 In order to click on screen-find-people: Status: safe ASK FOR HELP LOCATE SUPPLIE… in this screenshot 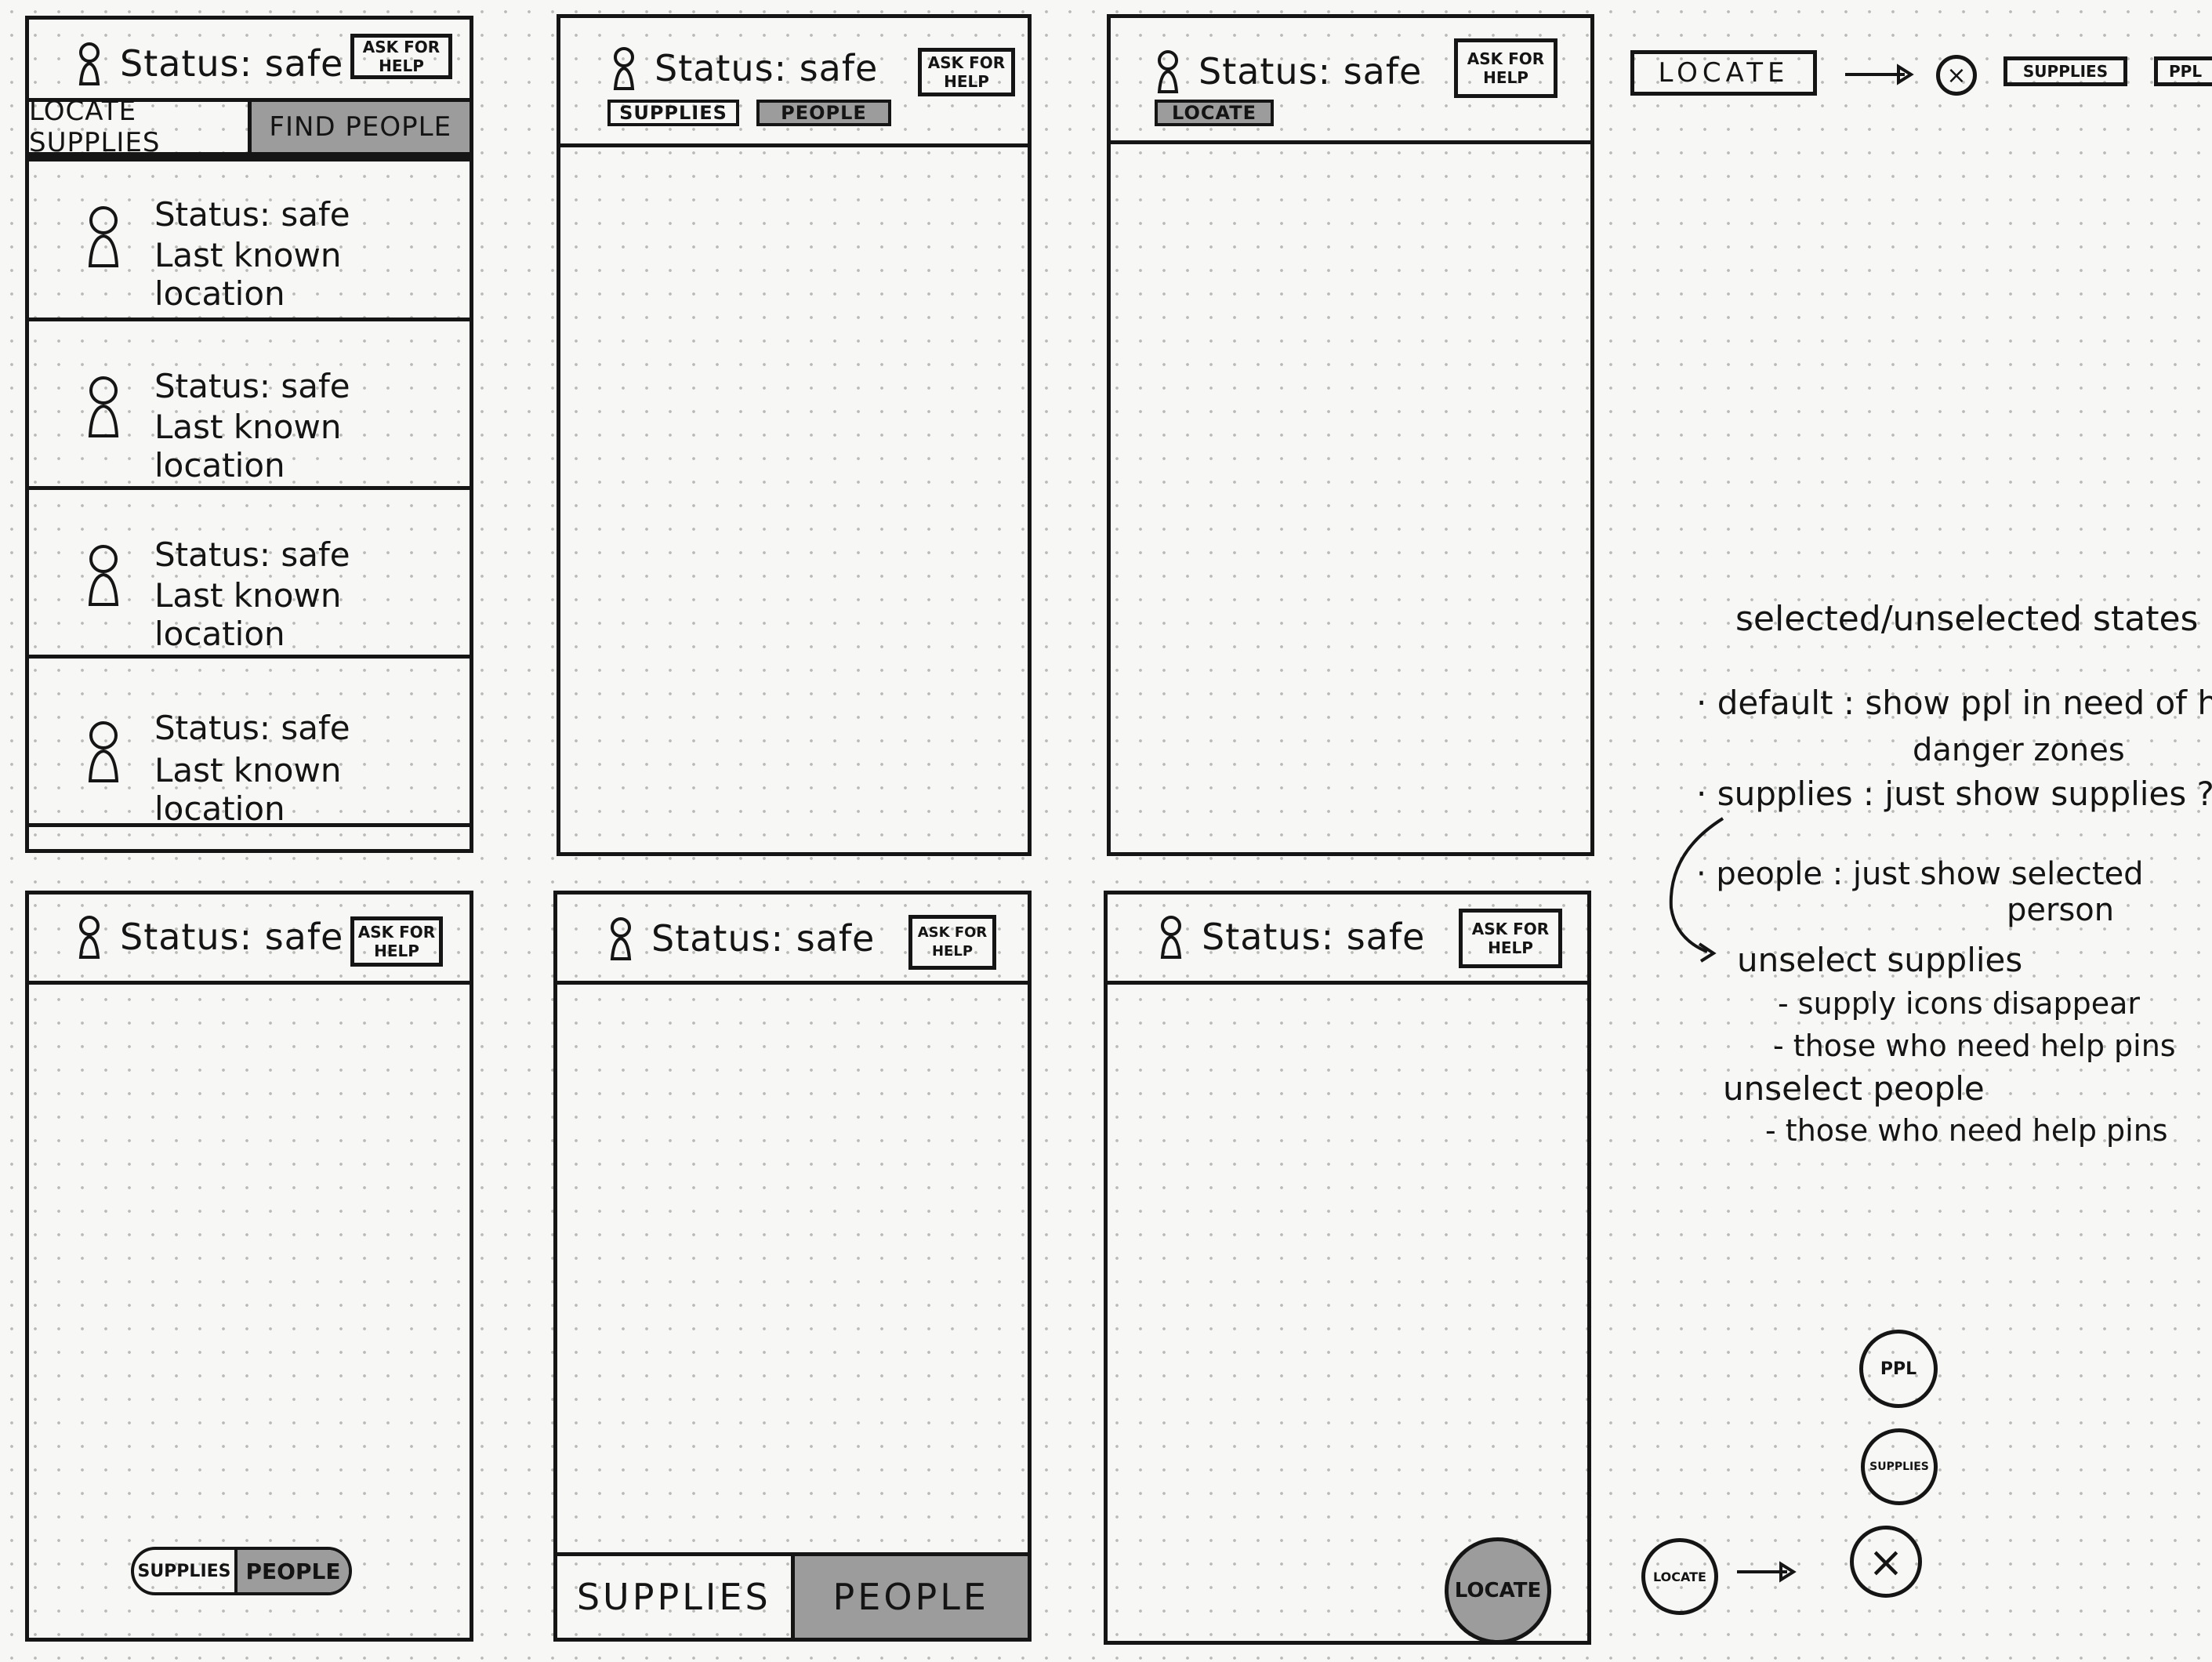, I will do `click(249, 434)`.